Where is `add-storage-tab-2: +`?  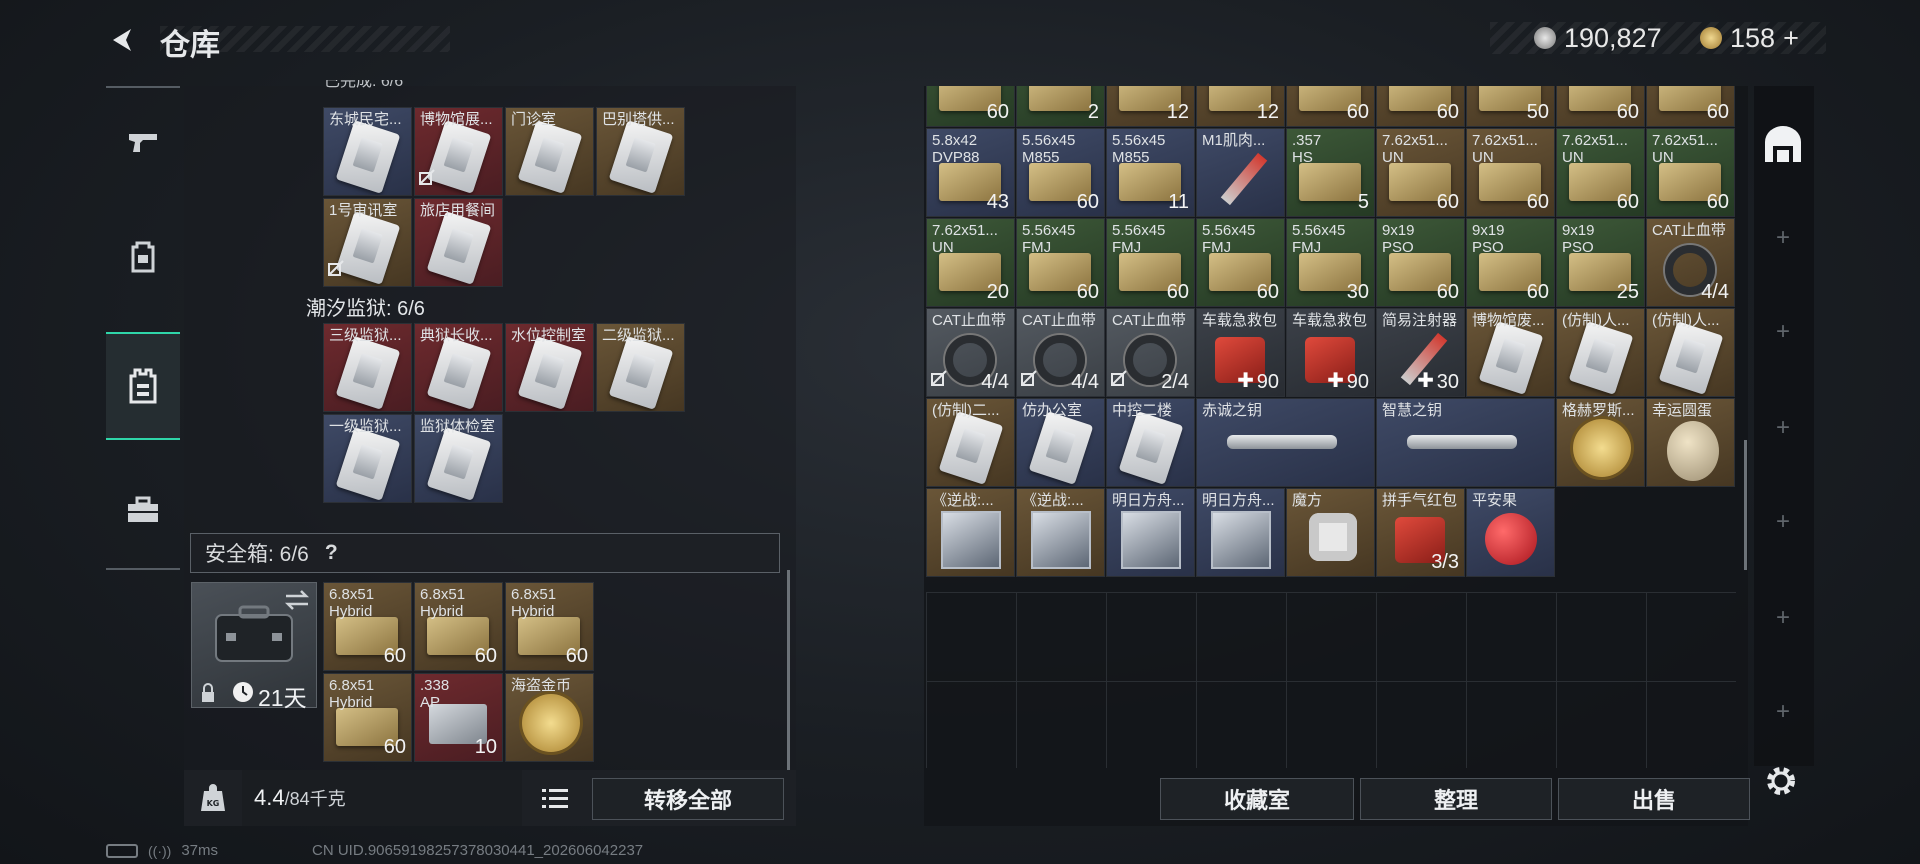 add-storage-tab-2: + is located at coordinates (1783, 332).